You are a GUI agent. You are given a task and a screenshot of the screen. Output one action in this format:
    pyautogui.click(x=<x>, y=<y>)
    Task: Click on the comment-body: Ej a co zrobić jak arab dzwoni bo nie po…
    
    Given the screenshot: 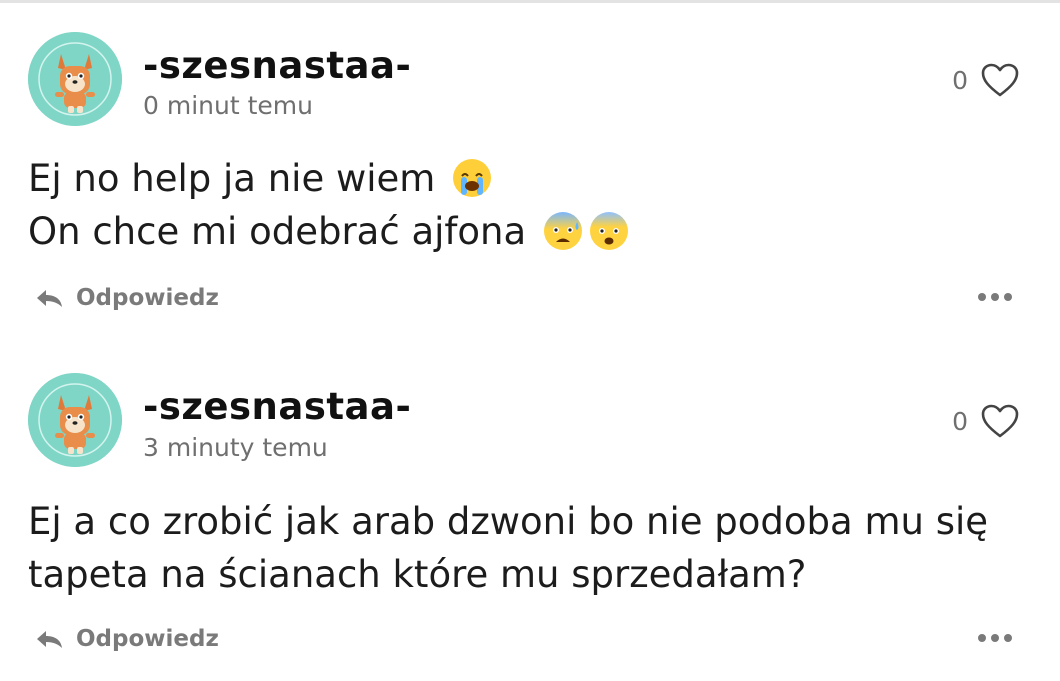 What is the action you would take?
    pyautogui.click(x=528, y=548)
    